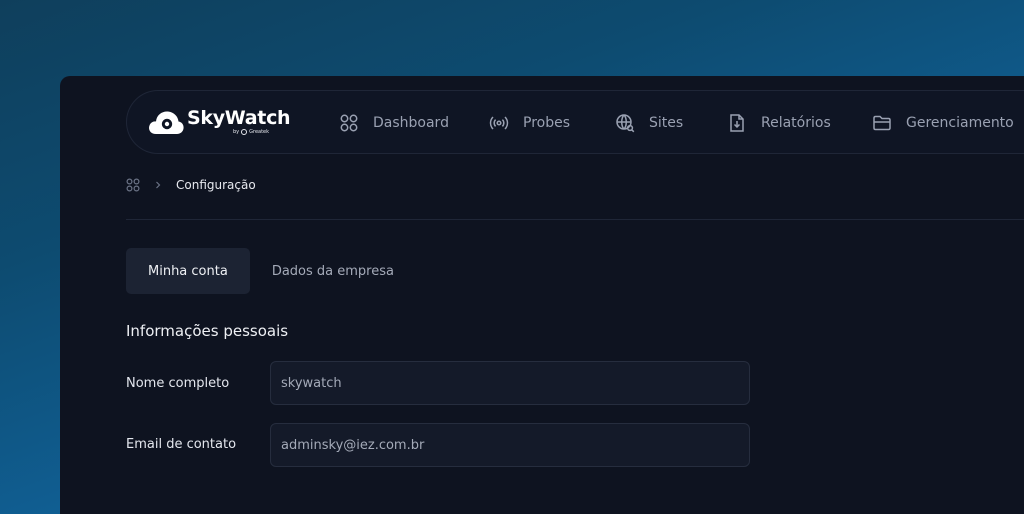 The image size is (1024, 514). I want to click on contact-email-input, so click(510, 445).